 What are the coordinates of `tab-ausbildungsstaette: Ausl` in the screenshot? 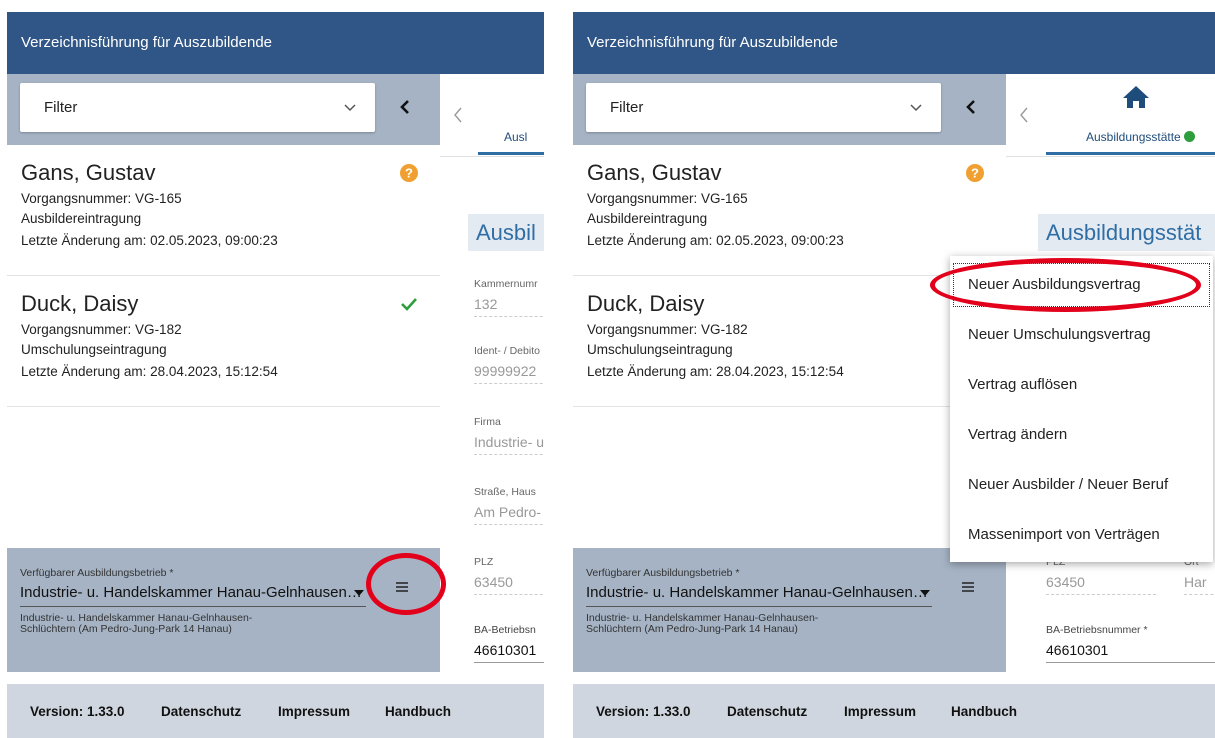 It's located at (515, 137).